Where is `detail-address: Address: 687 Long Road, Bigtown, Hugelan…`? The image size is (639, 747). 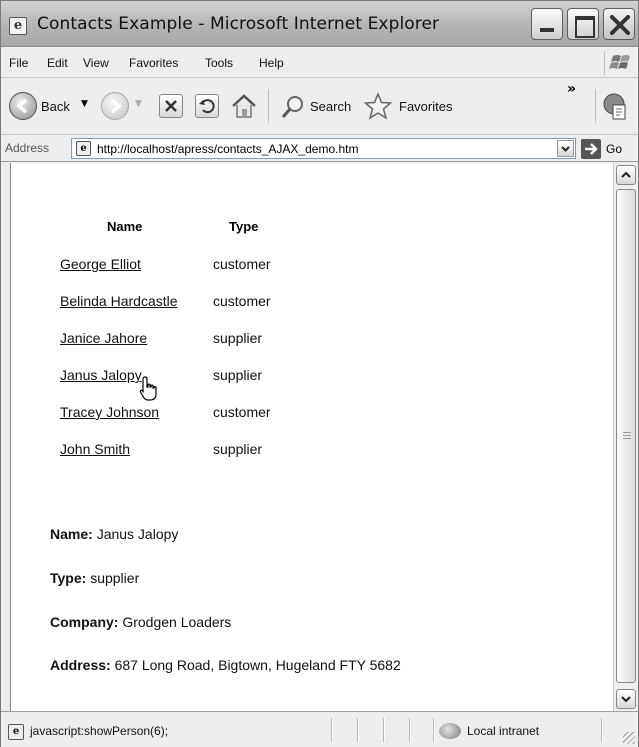 detail-address: Address: 687 Long Road, Bigtown, Hugelan… is located at coordinates (225, 665).